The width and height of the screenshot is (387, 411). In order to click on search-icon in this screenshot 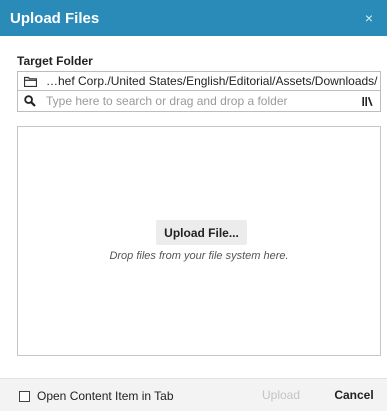, I will do `click(30, 101)`.